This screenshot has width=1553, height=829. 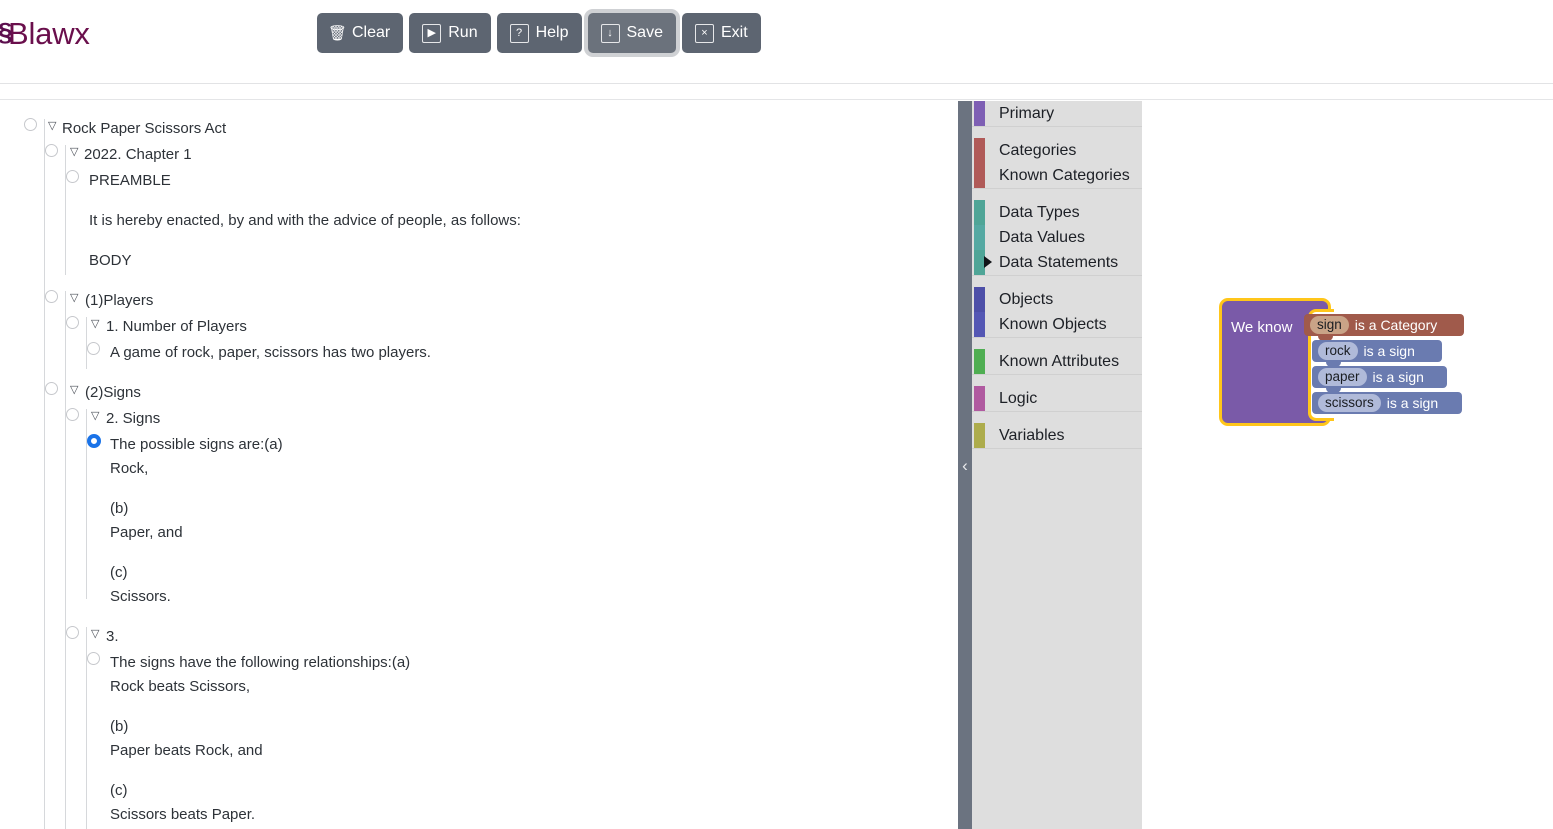 I want to click on toolbox-category-categories: Categories, so click(x=1057, y=150).